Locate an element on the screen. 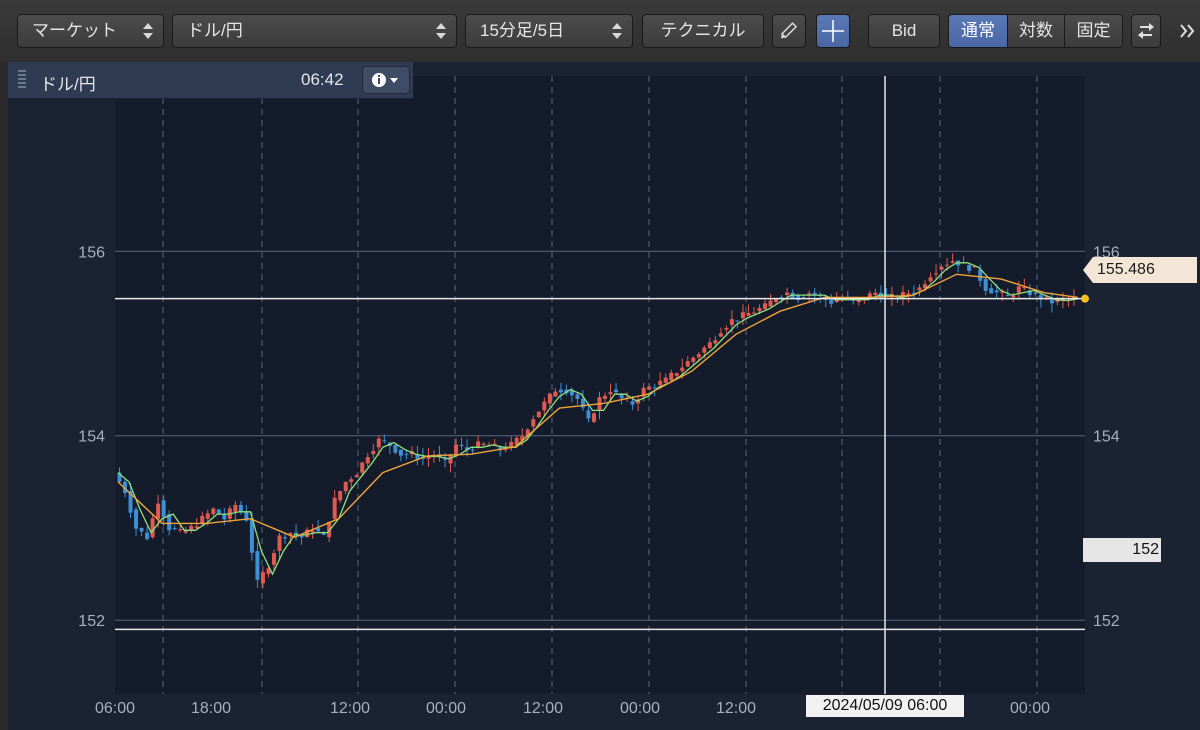  y-axis-label-left: 152 is located at coordinates (91, 621).